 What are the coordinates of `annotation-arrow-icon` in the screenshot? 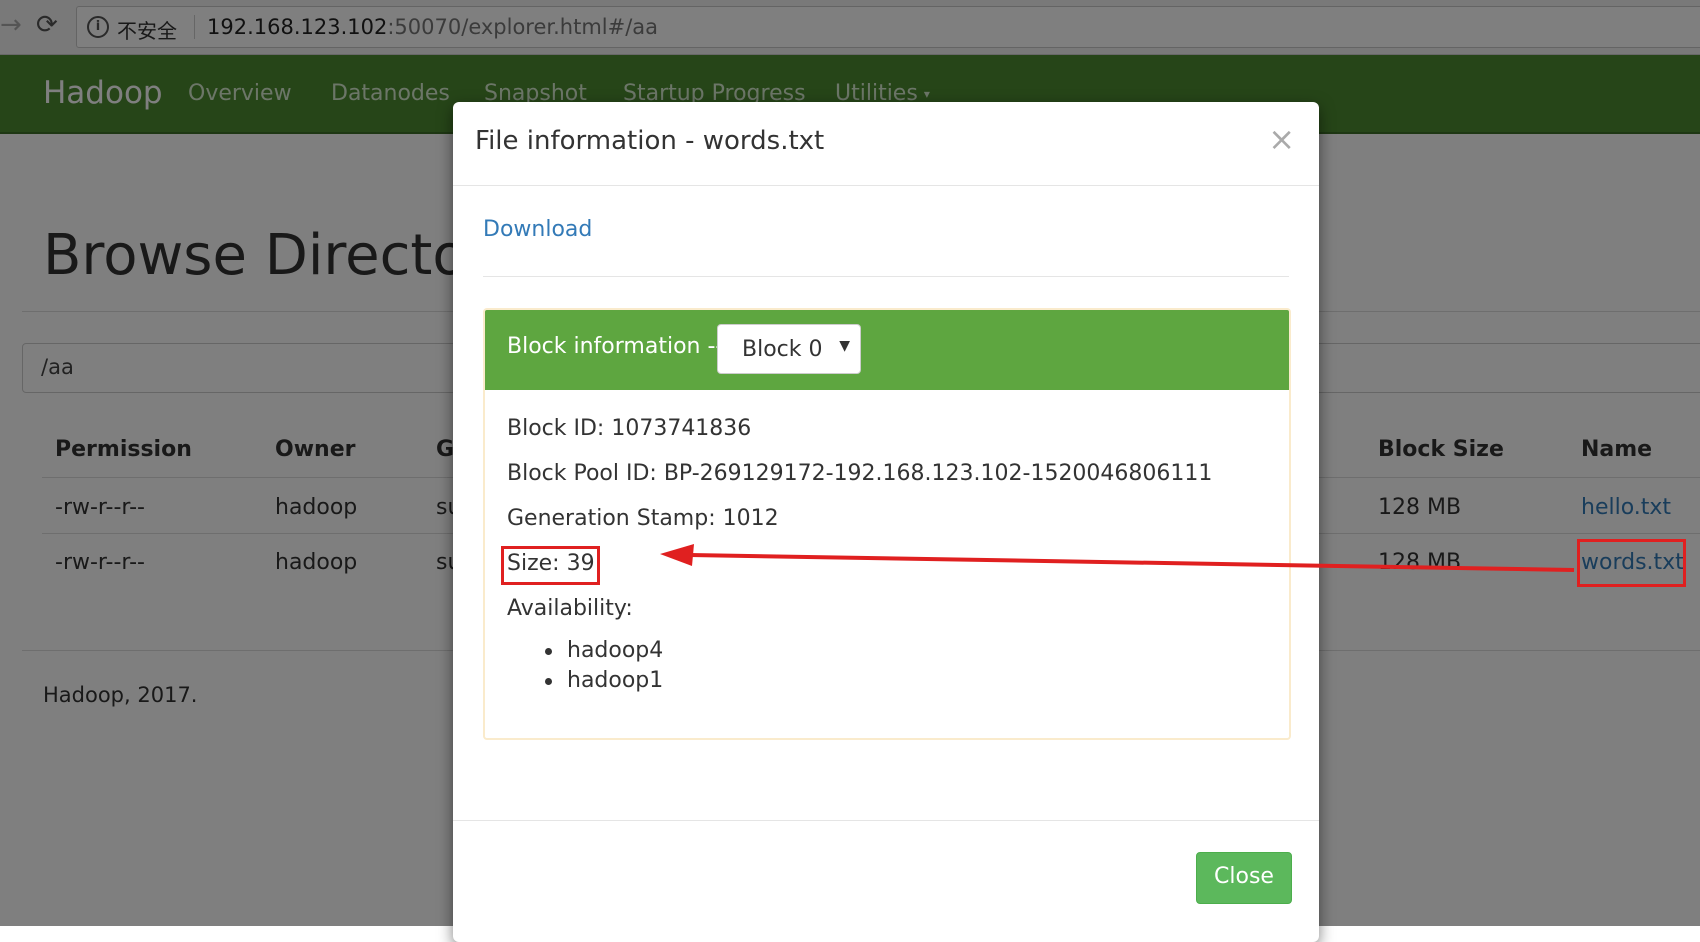 It's located at (1117, 558).